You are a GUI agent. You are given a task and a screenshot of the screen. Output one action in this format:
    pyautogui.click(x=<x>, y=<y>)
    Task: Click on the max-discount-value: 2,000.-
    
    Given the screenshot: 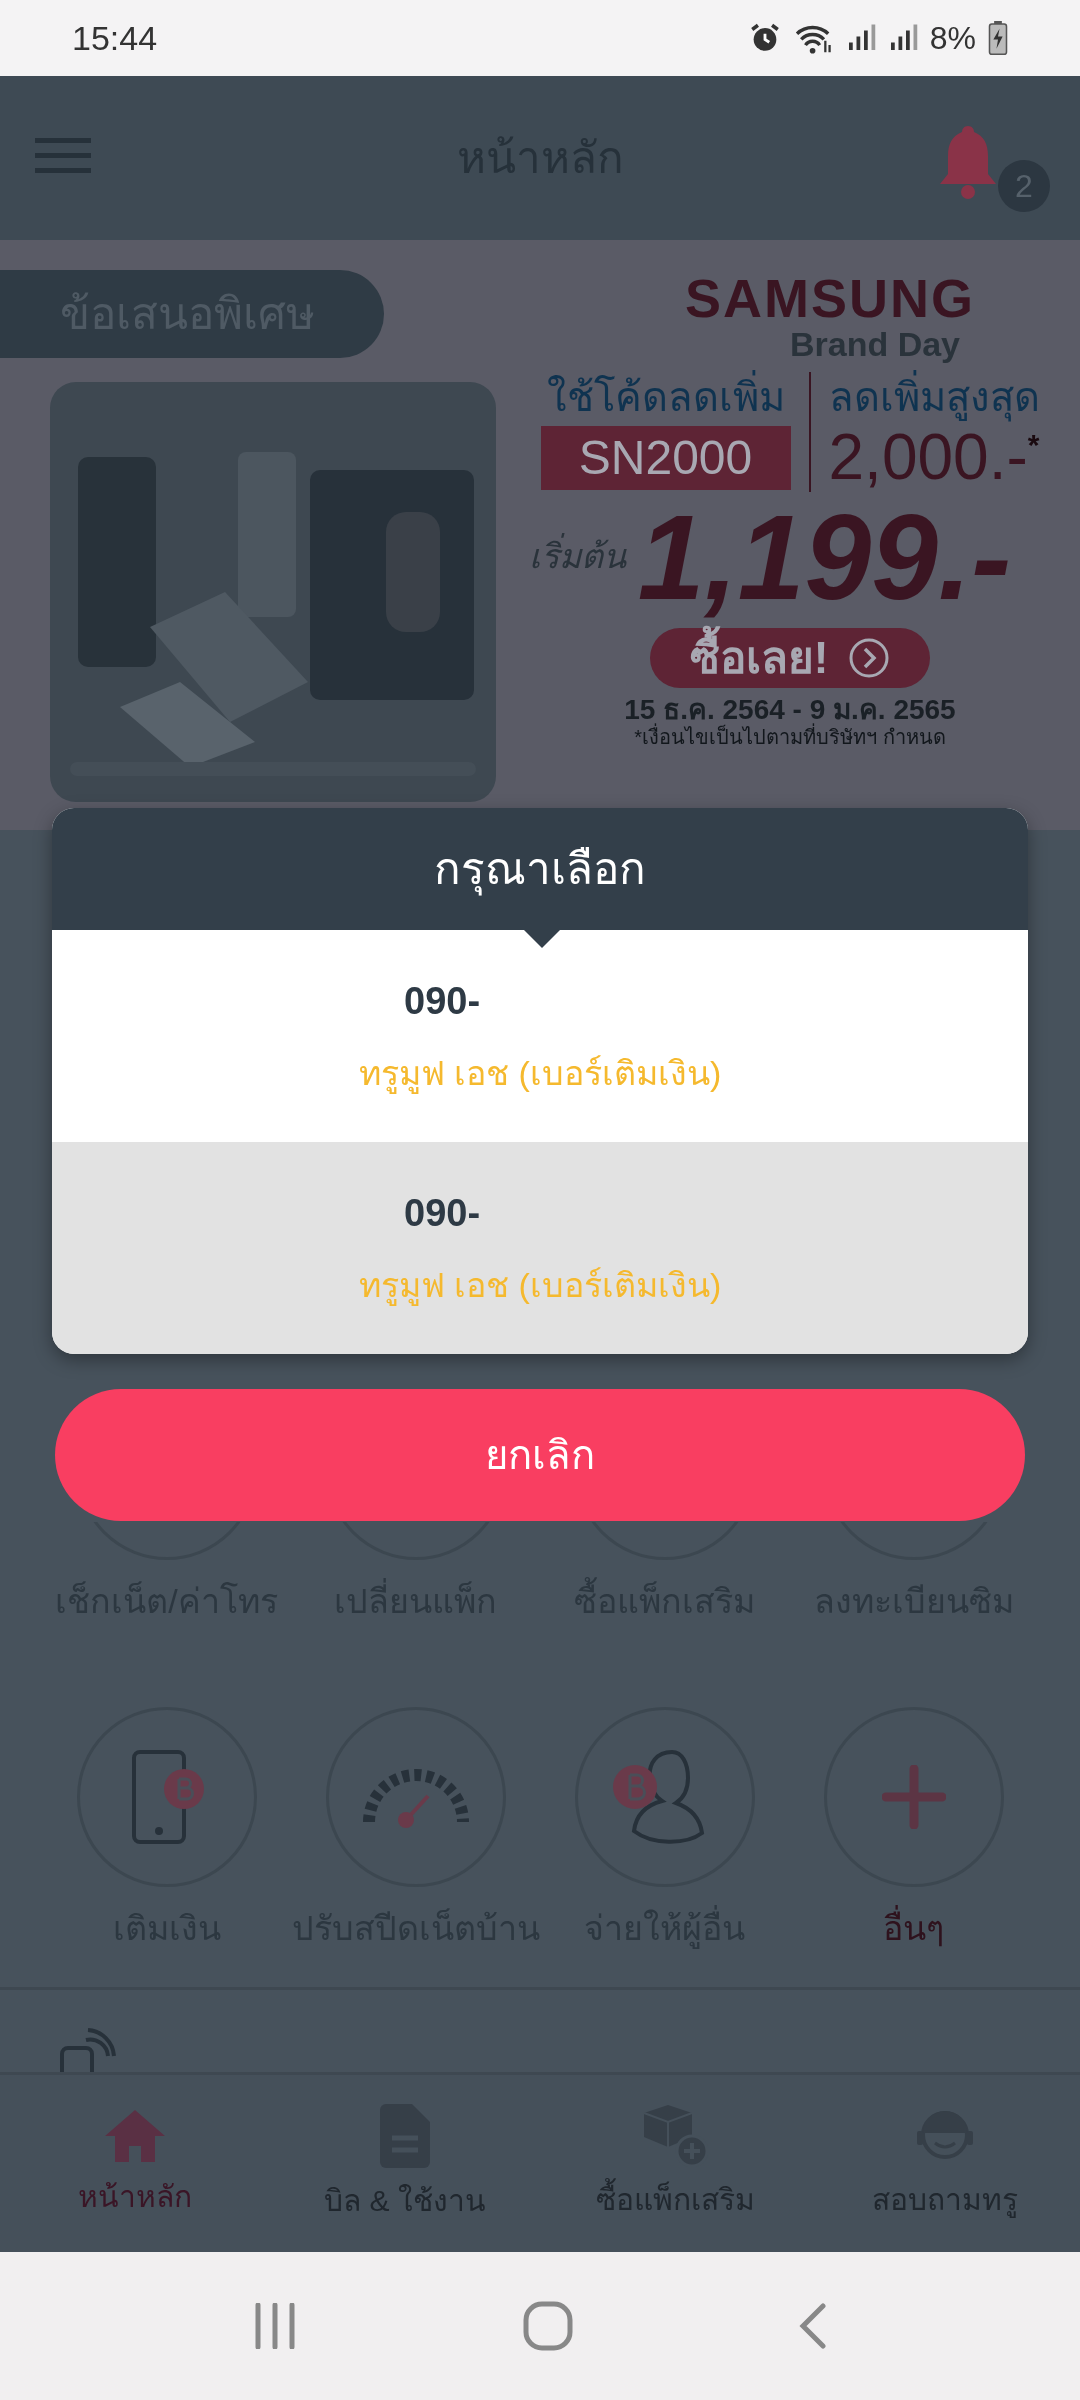 What is the action you would take?
    pyautogui.click(x=928, y=457)
    